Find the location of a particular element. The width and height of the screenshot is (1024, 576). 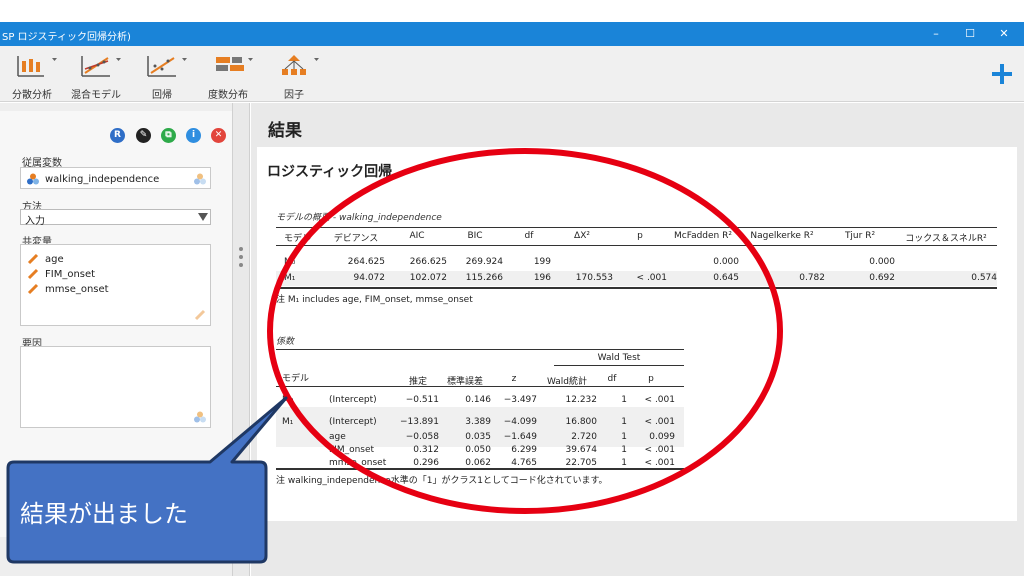

callout-text: 結果が出ました is located at coordinates (104, 514).